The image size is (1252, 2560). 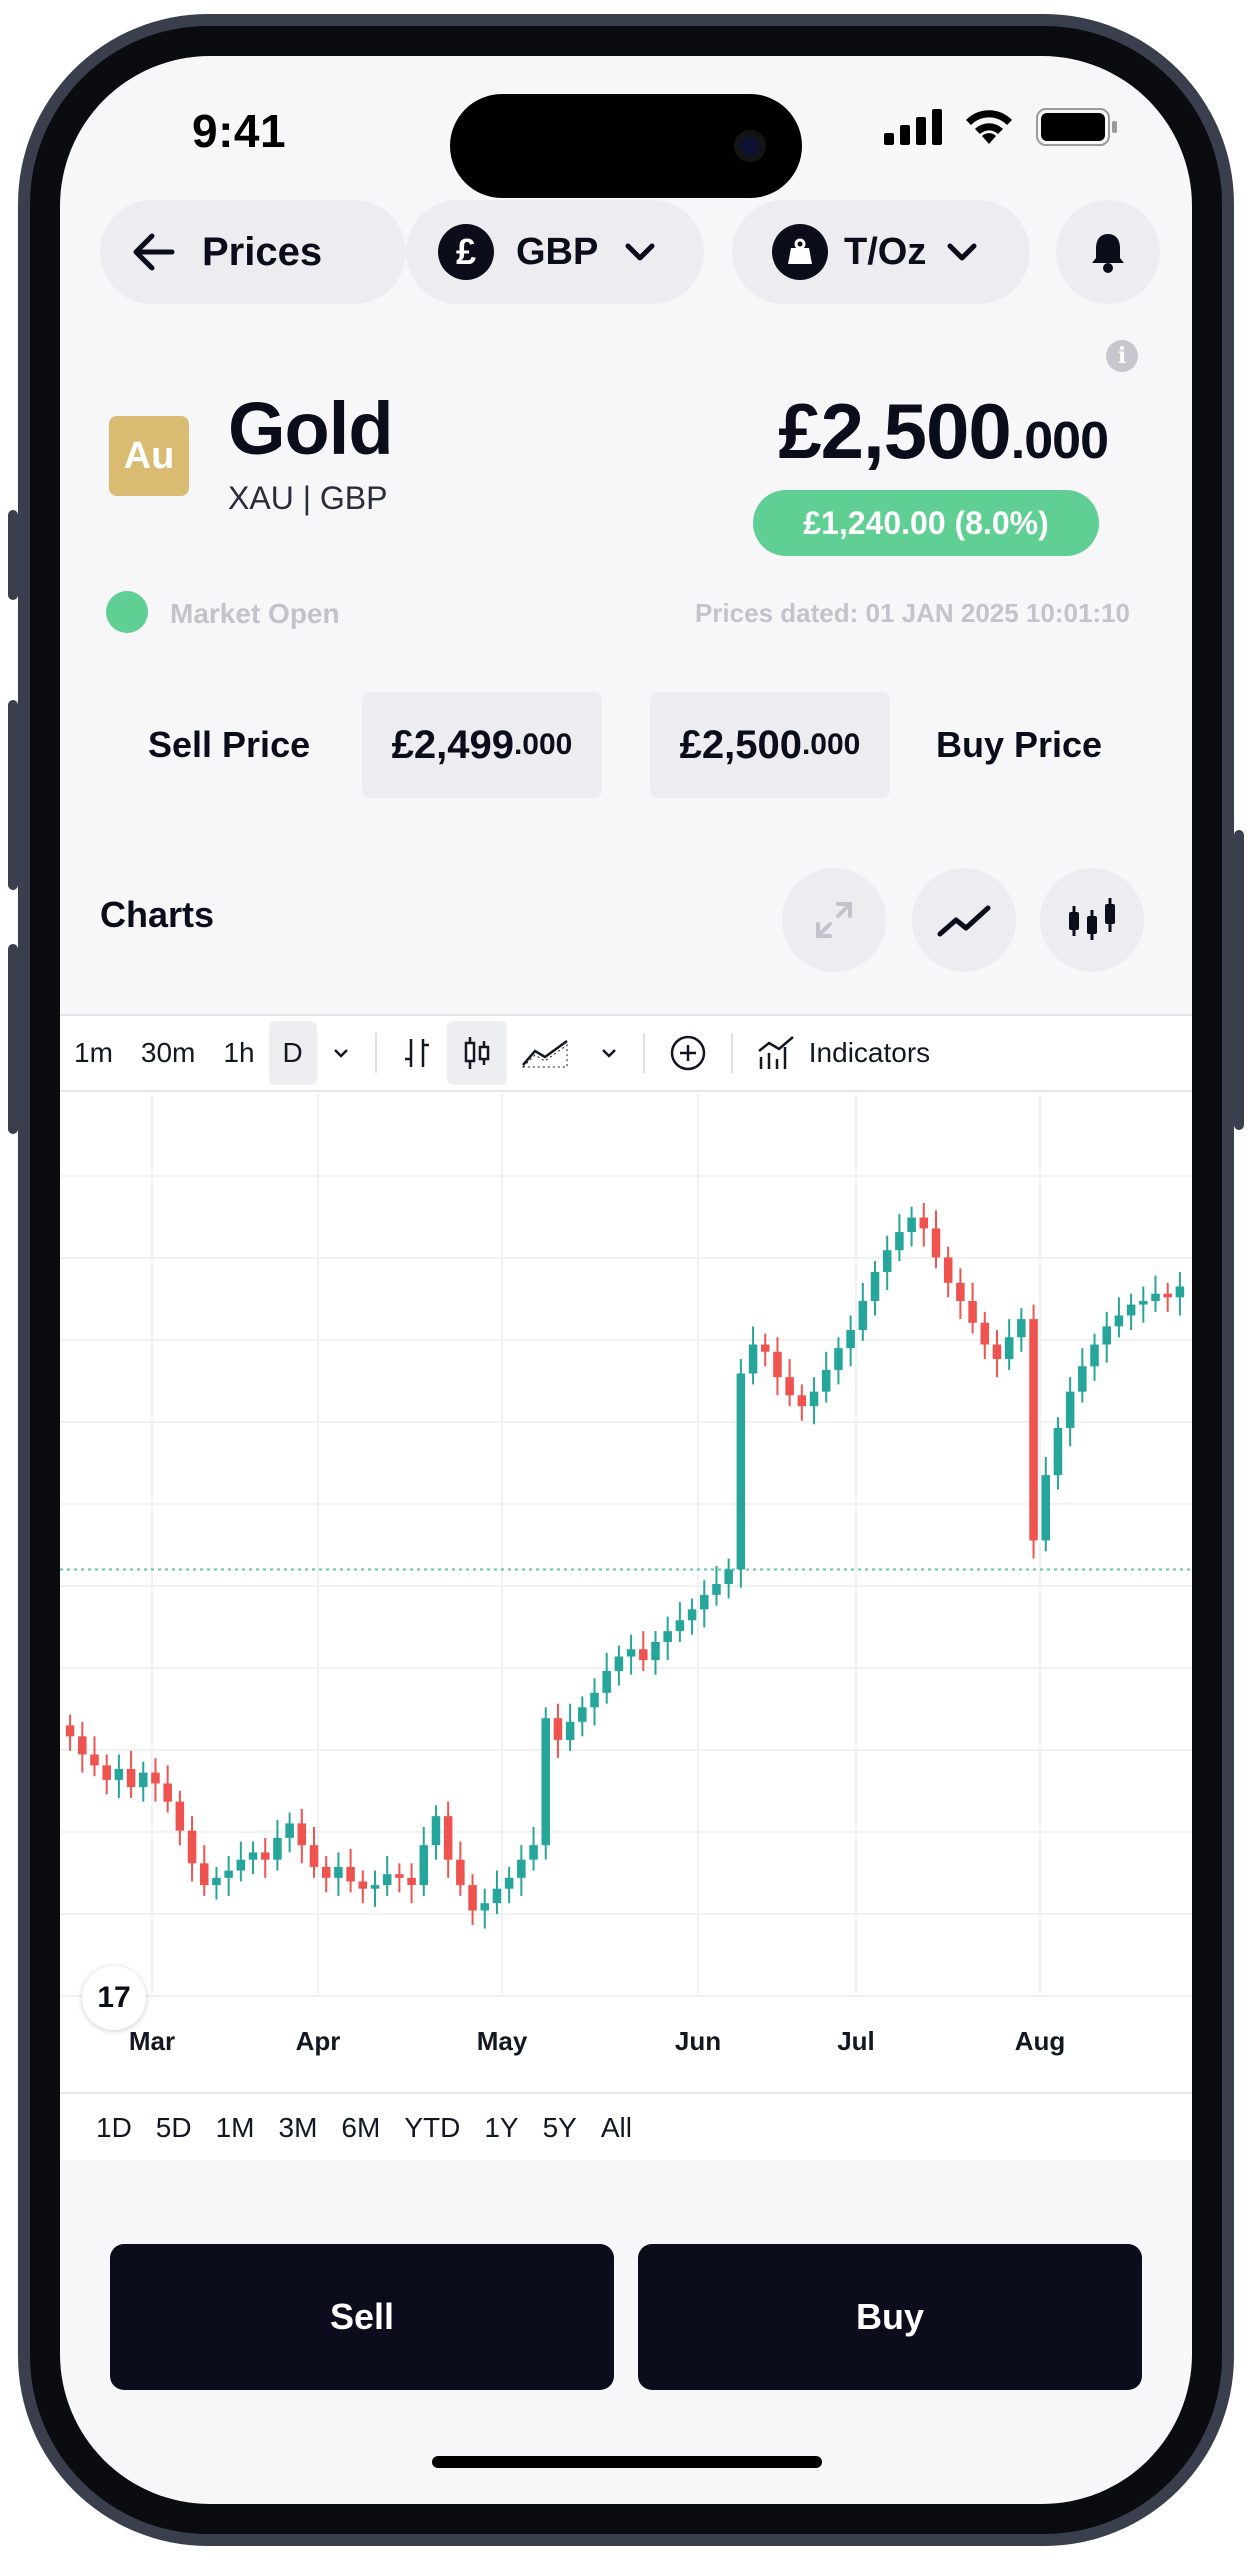 What do you see at coordinates (168, 1053) in the screenshot?
I see `interval-30m: 30m` at bounding box center [168, 1053].